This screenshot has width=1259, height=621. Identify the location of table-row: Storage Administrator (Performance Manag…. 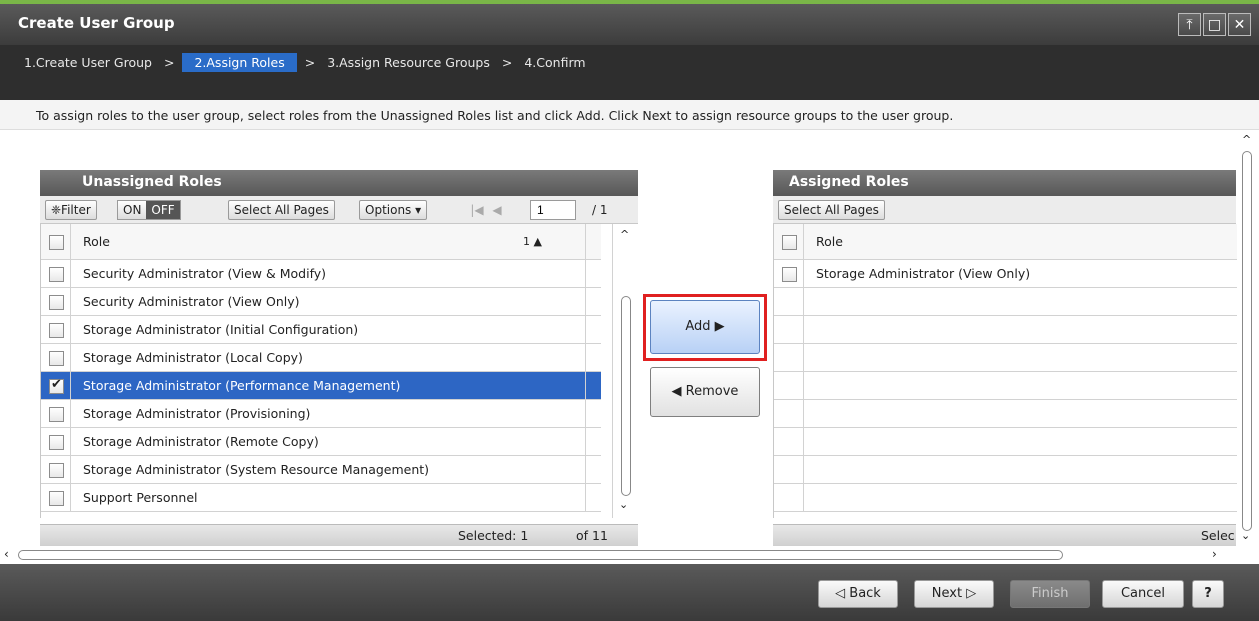
(321, 386).